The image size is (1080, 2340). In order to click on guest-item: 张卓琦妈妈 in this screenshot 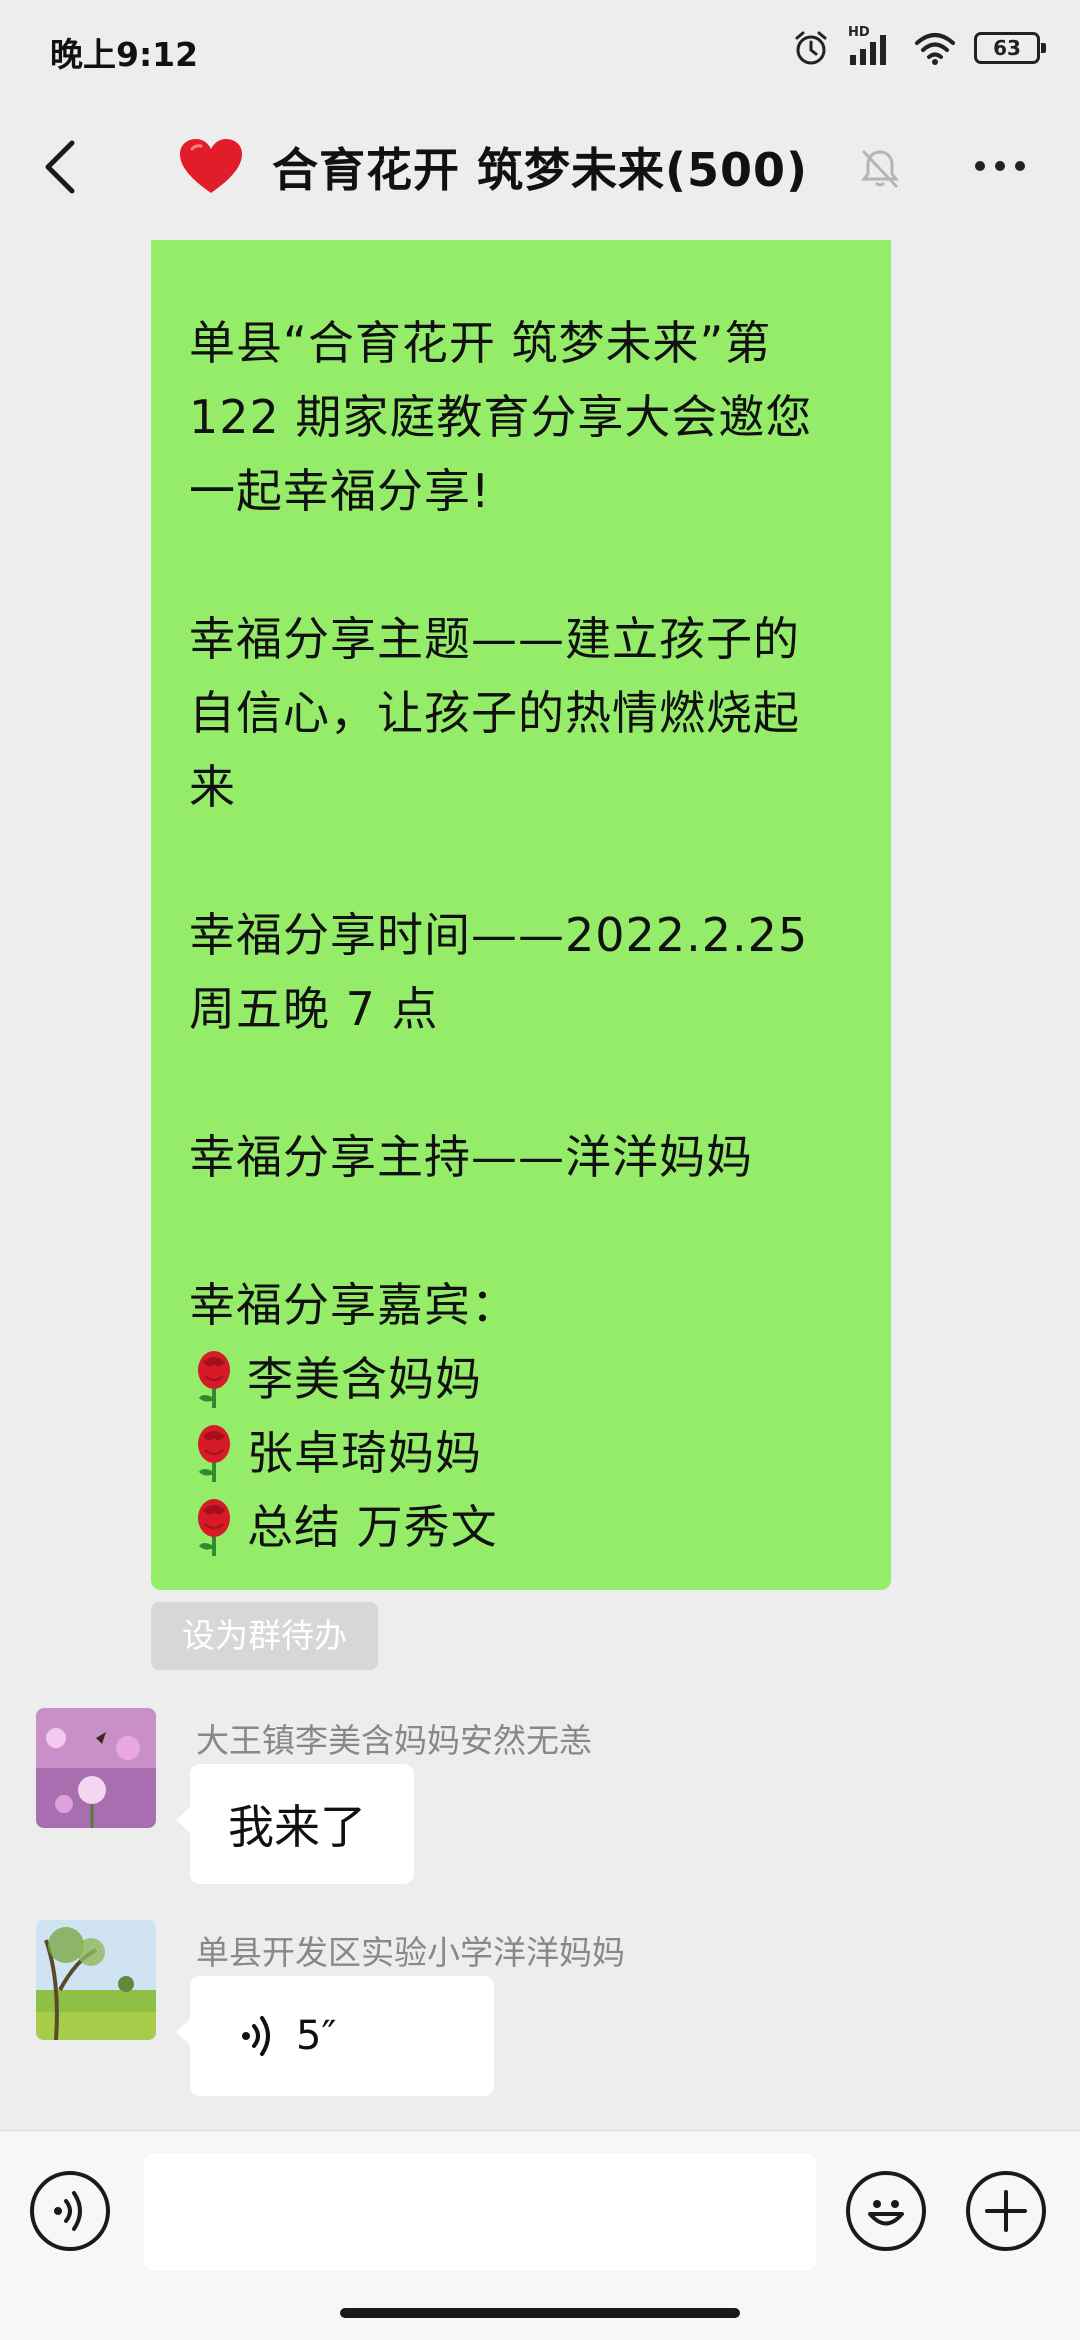, I will do `click(521, 1453)`.